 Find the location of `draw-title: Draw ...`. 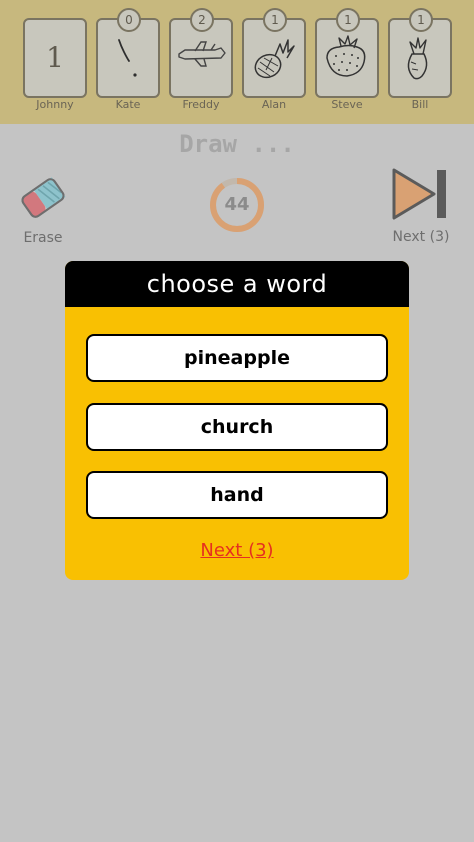

draw-title: Draw ... is located at coordinates (237, 144).